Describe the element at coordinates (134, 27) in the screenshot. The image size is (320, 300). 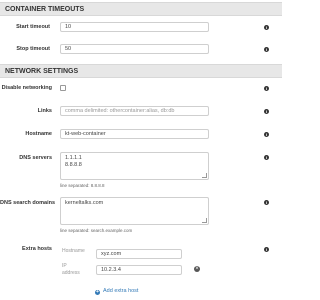
I see `start-timeout-input: 10` at that location.